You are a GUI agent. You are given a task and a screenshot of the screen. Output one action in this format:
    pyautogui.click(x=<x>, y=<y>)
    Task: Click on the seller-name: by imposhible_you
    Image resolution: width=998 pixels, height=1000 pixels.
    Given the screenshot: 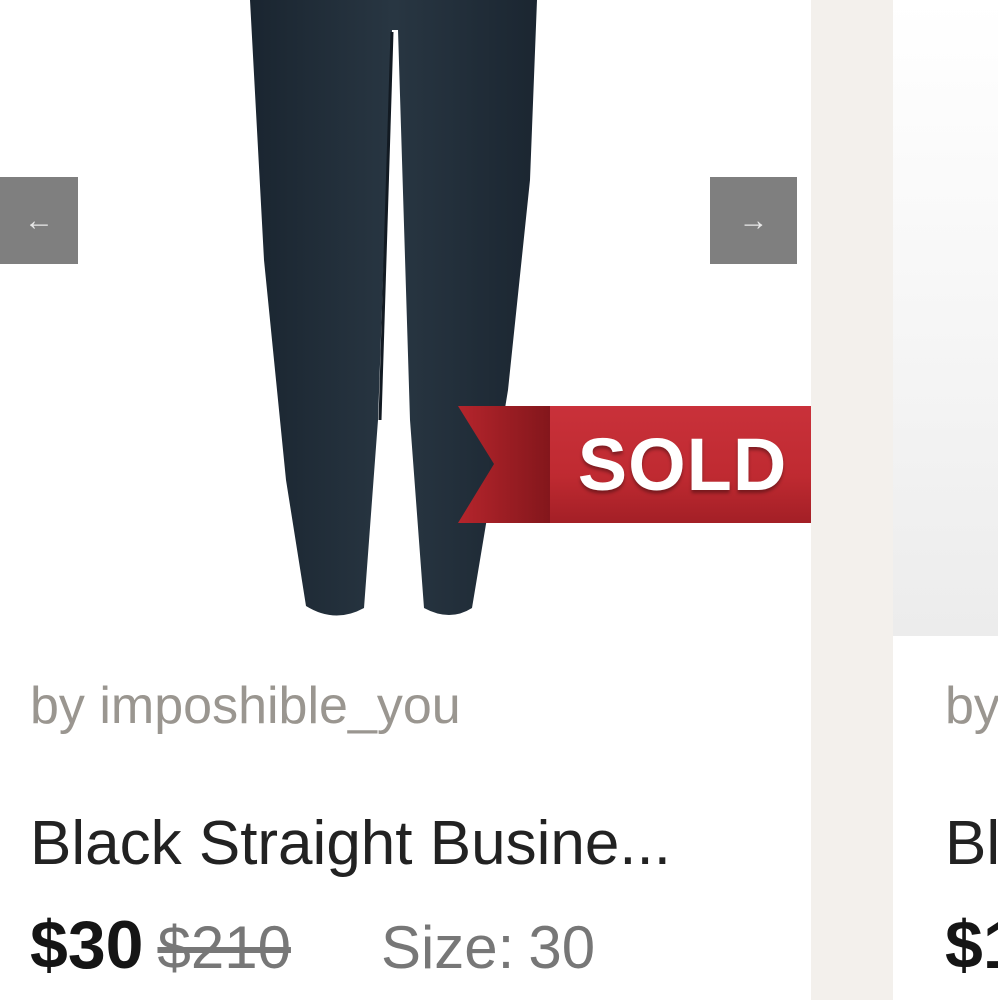 What is the action you would take?
    pyautogui.click(x=245, y=706)
    